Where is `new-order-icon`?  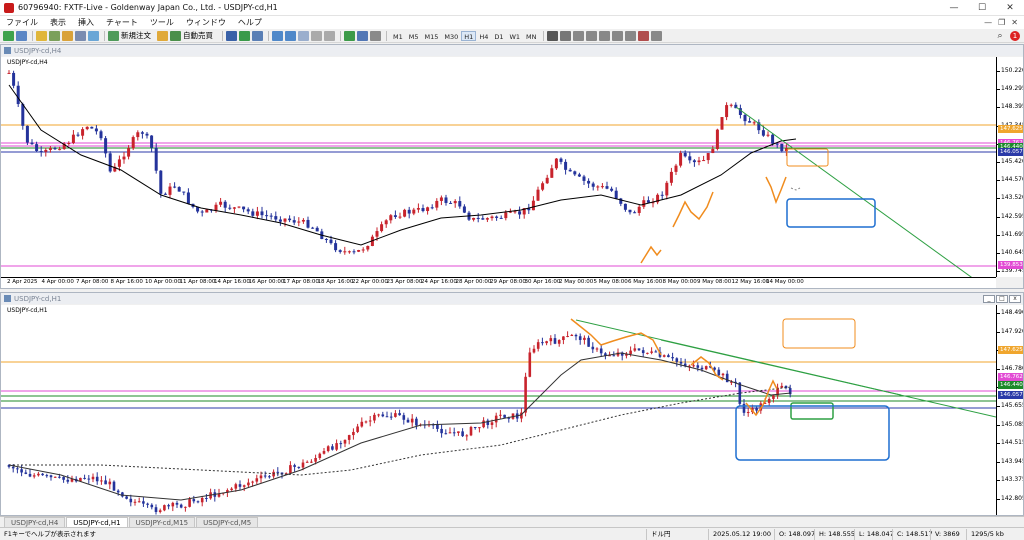
new-order-icon is located at coordinates (113, 35).